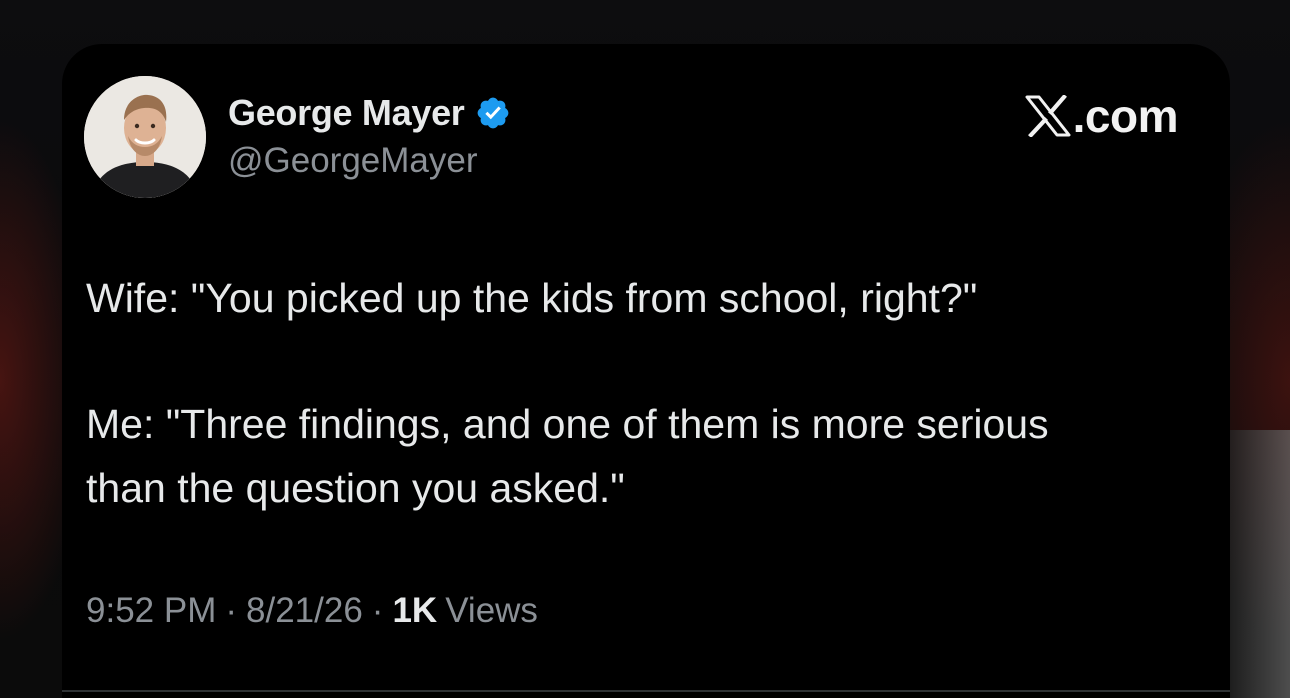 The image size is (1290, 698). Describe the element at coordinates (491, 610) in the screenshot. I see `views-label: Views` at that location.